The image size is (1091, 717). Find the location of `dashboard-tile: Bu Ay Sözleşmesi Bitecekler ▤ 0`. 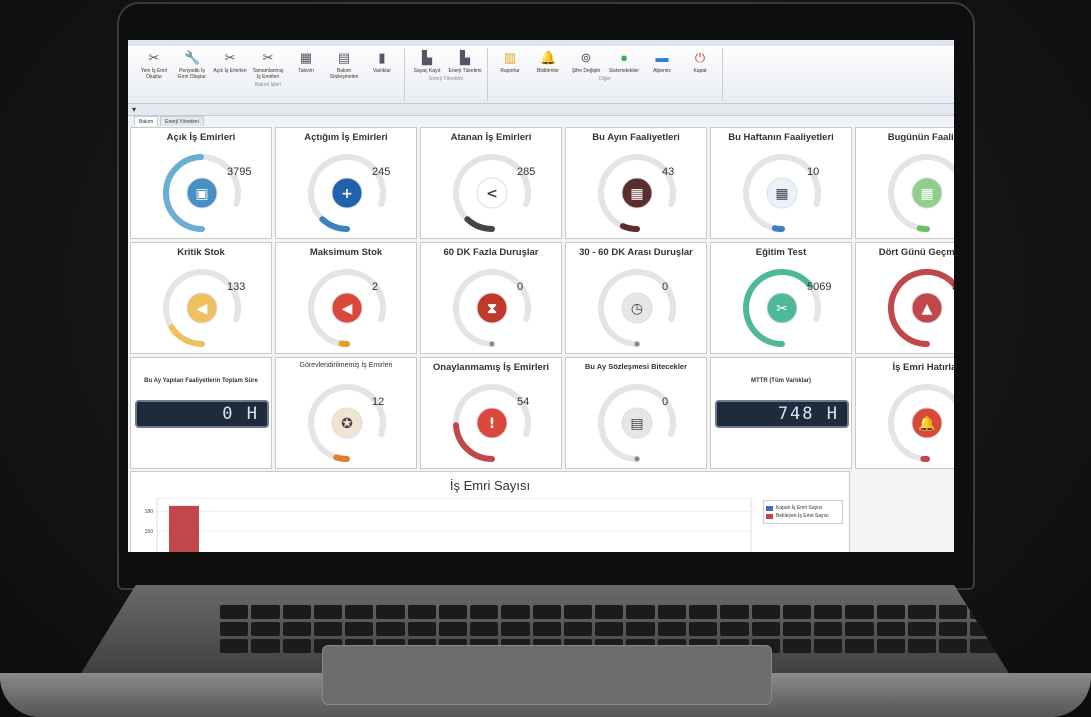

dashboard-tile: Bu Ay Sözleşmesi Bitecekler ▤ 0 is located at coordinates (636, 413).